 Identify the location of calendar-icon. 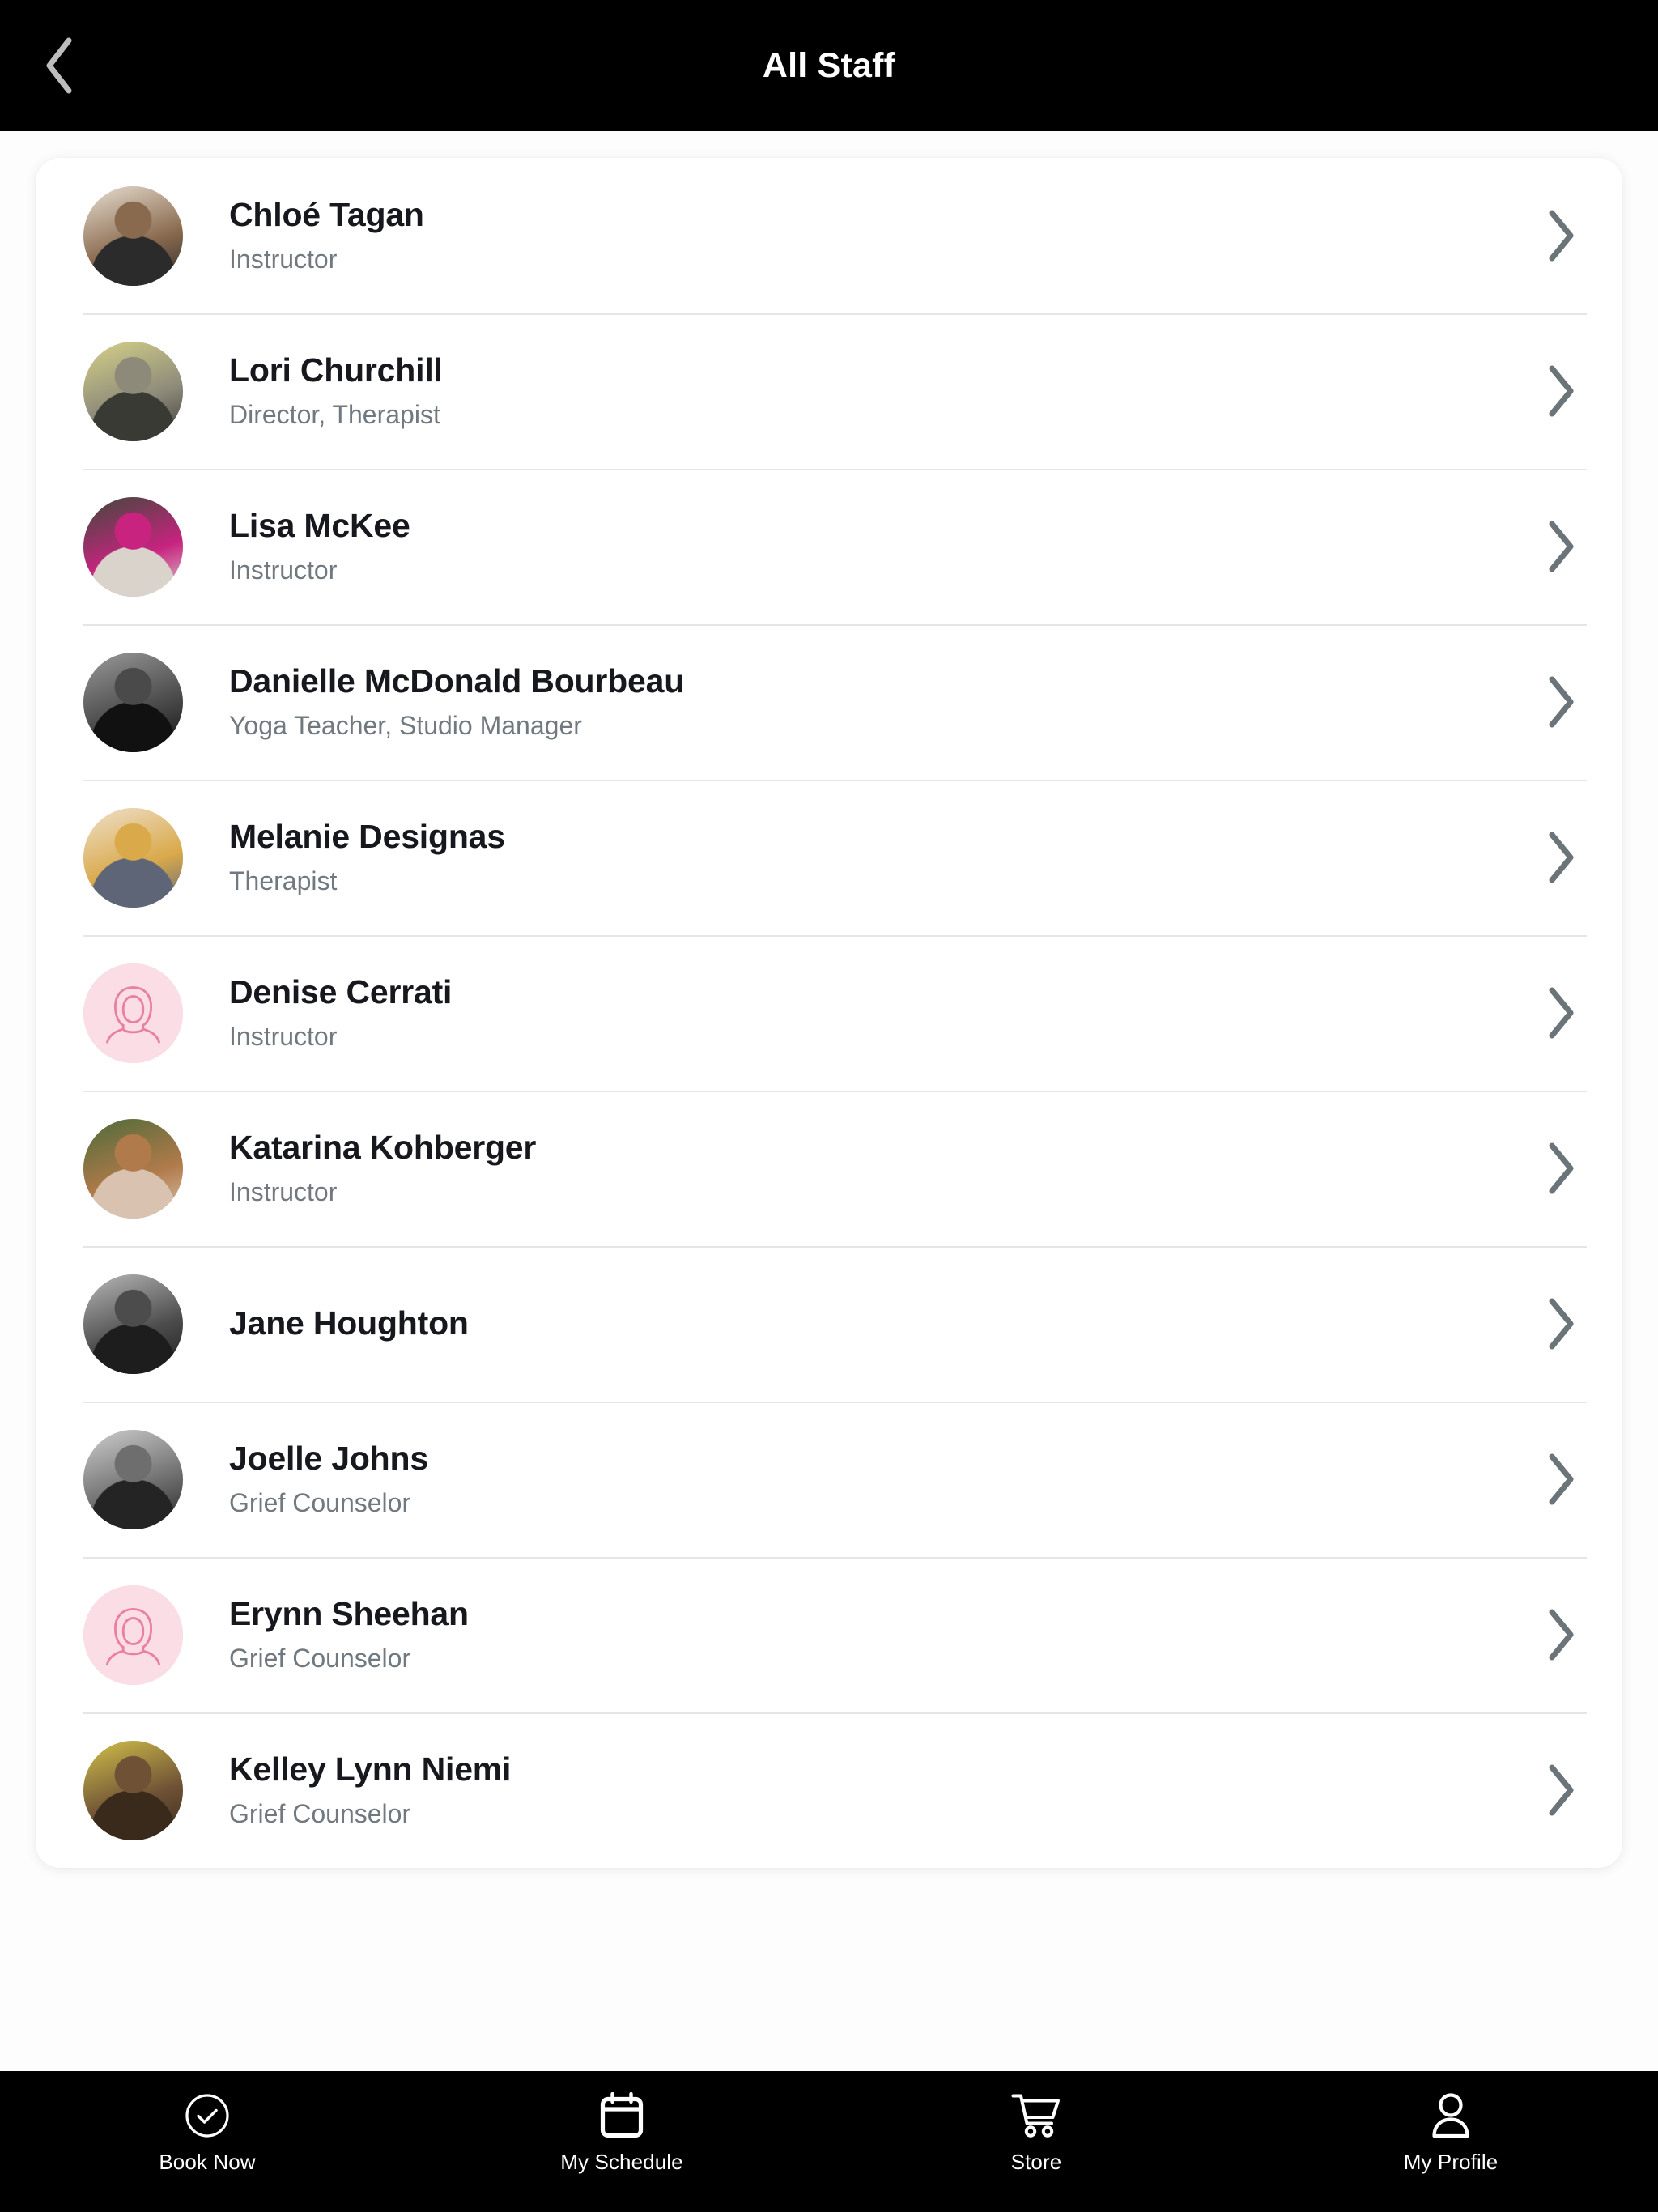
(622, 2116).